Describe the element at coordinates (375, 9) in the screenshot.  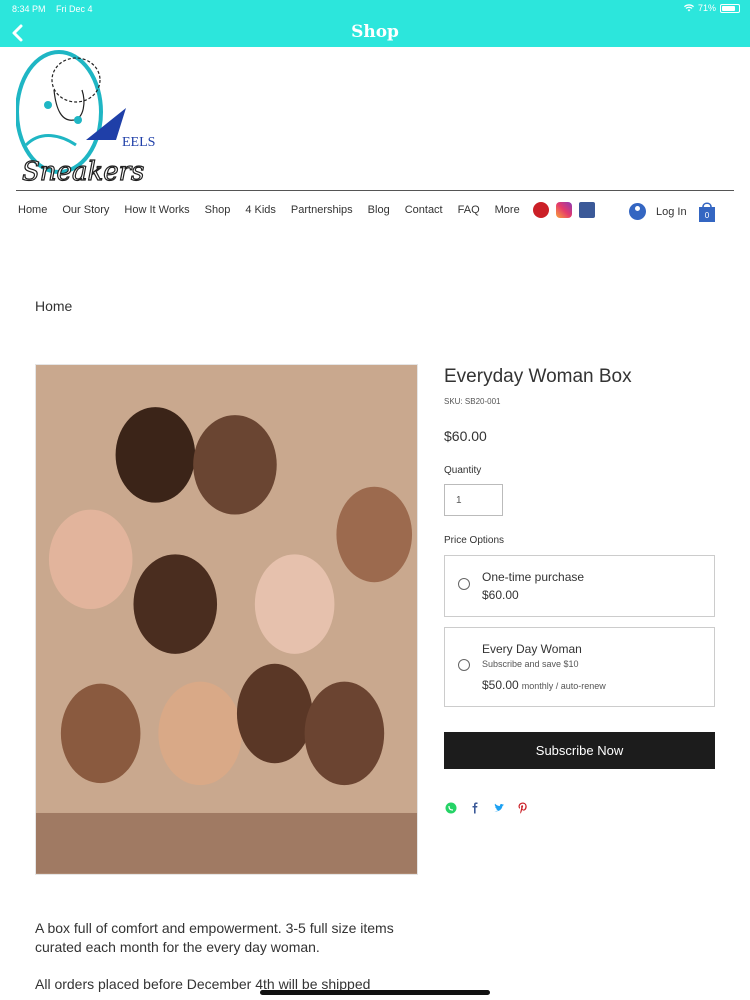
I see `status-bar: 8:34 PM Fri Dec 4 71%` at that location.